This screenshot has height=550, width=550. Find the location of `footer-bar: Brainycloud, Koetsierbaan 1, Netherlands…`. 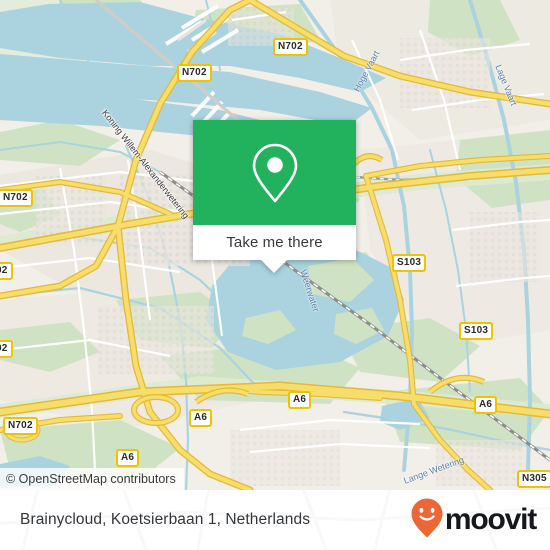

footer-bar: Brainycloud, Koetsierbaan 1, Netherlands… is located at coordinates (275, 520).